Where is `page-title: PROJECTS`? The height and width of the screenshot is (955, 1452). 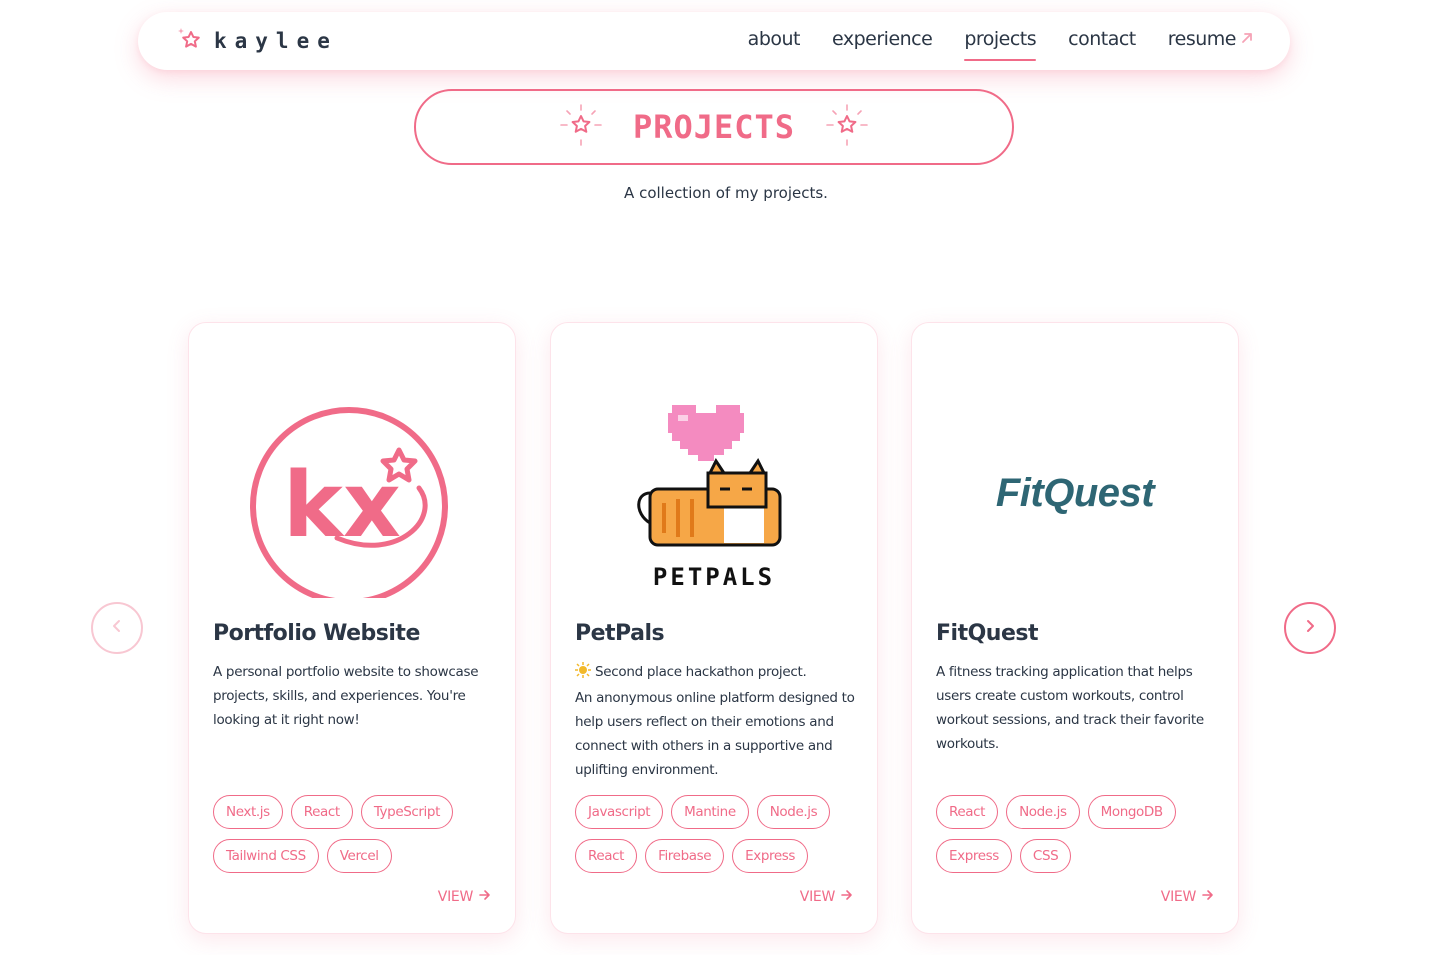
page-title: PROJECTS is located at coordinates (714, 127).